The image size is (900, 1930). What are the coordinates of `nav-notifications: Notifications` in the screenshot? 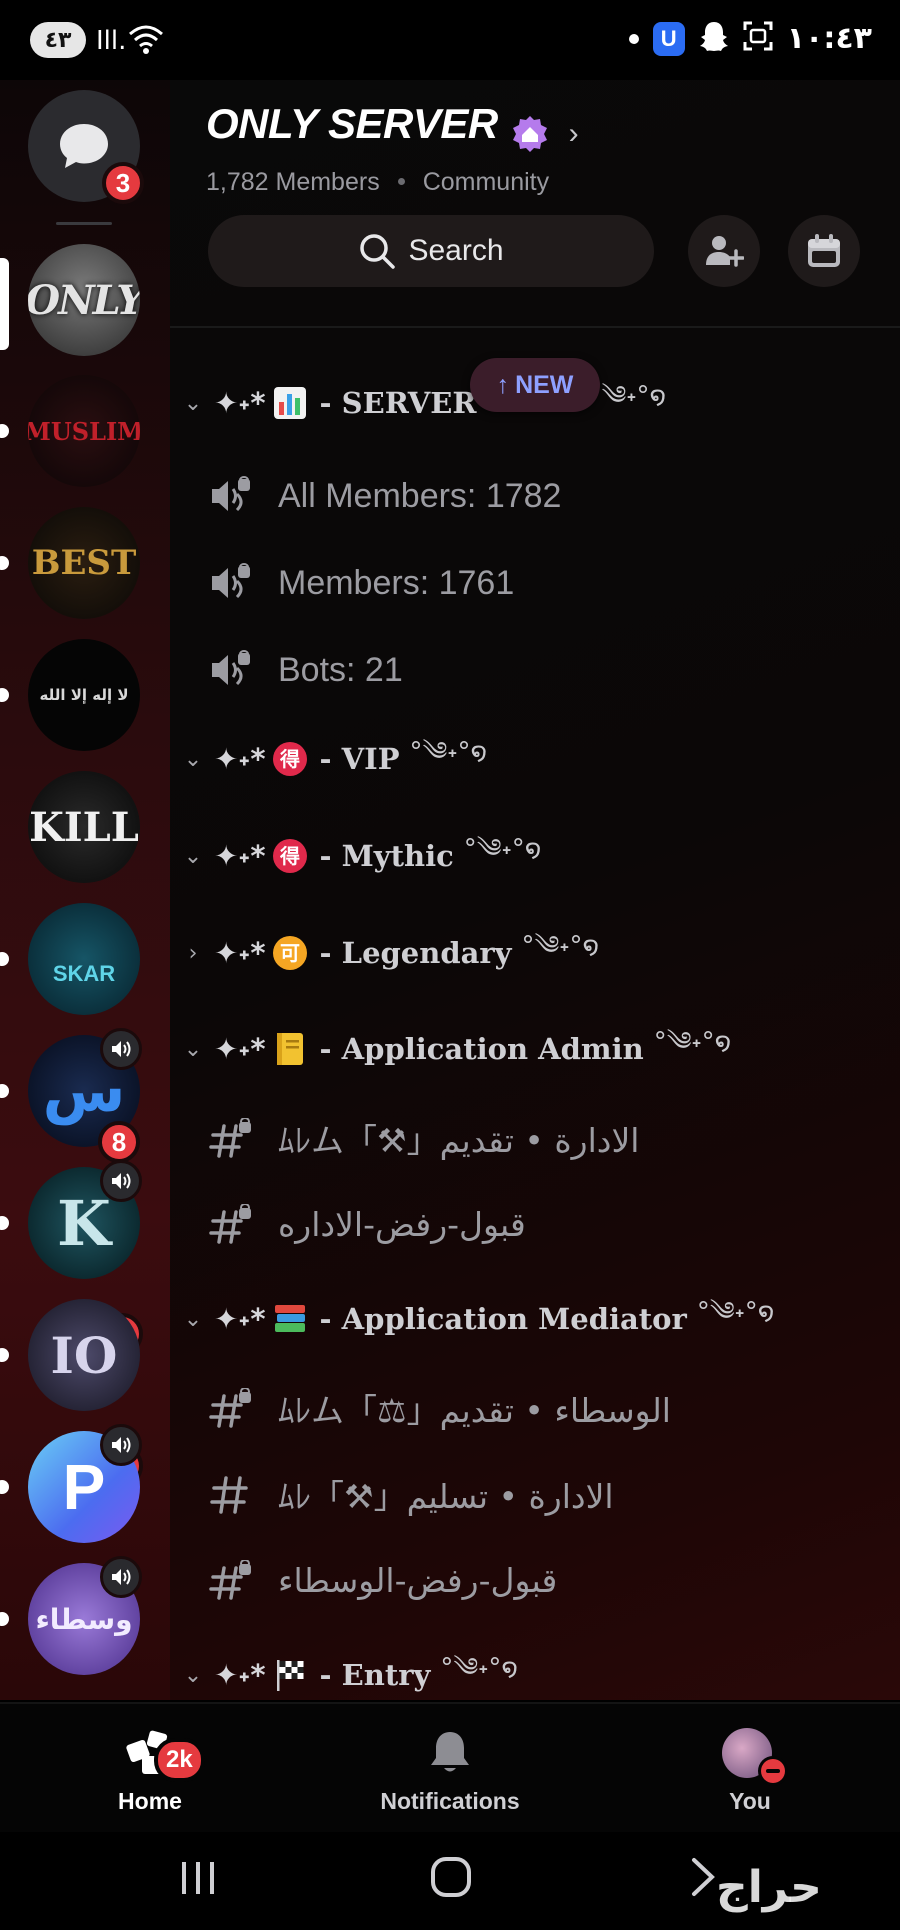 It's located at (450, 1771).